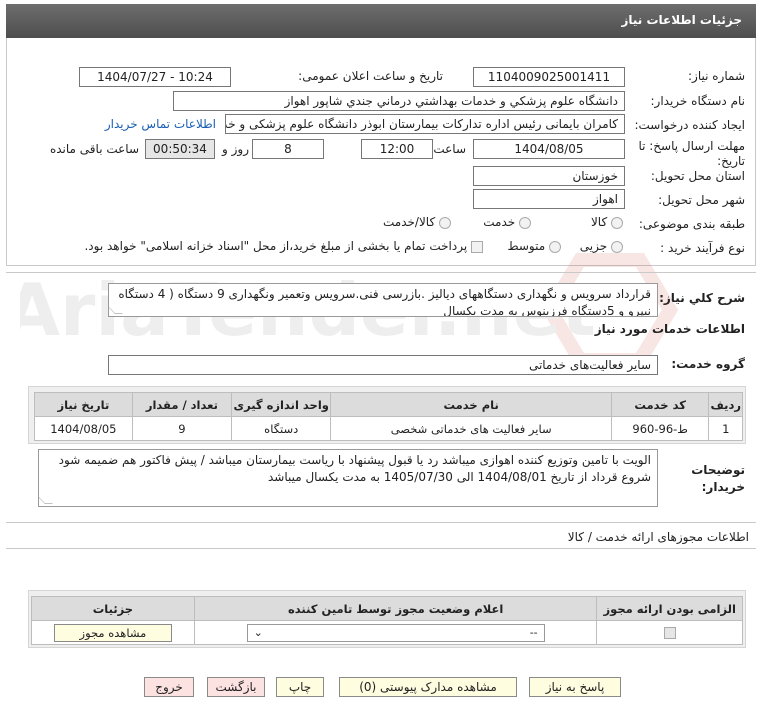  Describe the element at coordinates (180, 149) in the screenshot. I see `remaining-time-field: 00:50:34` at that location.